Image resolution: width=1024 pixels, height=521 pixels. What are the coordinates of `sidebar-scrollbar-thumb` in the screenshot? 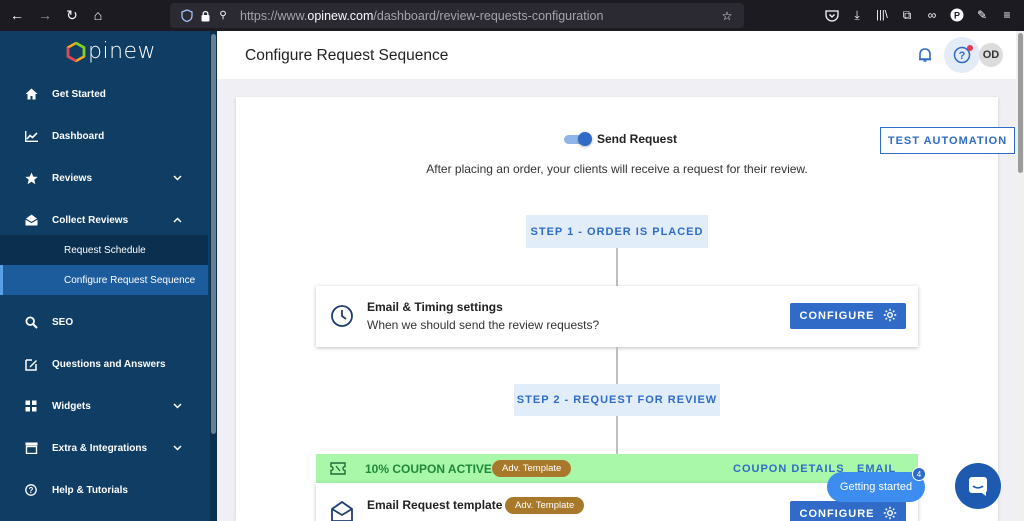 It's located at (213, 234).